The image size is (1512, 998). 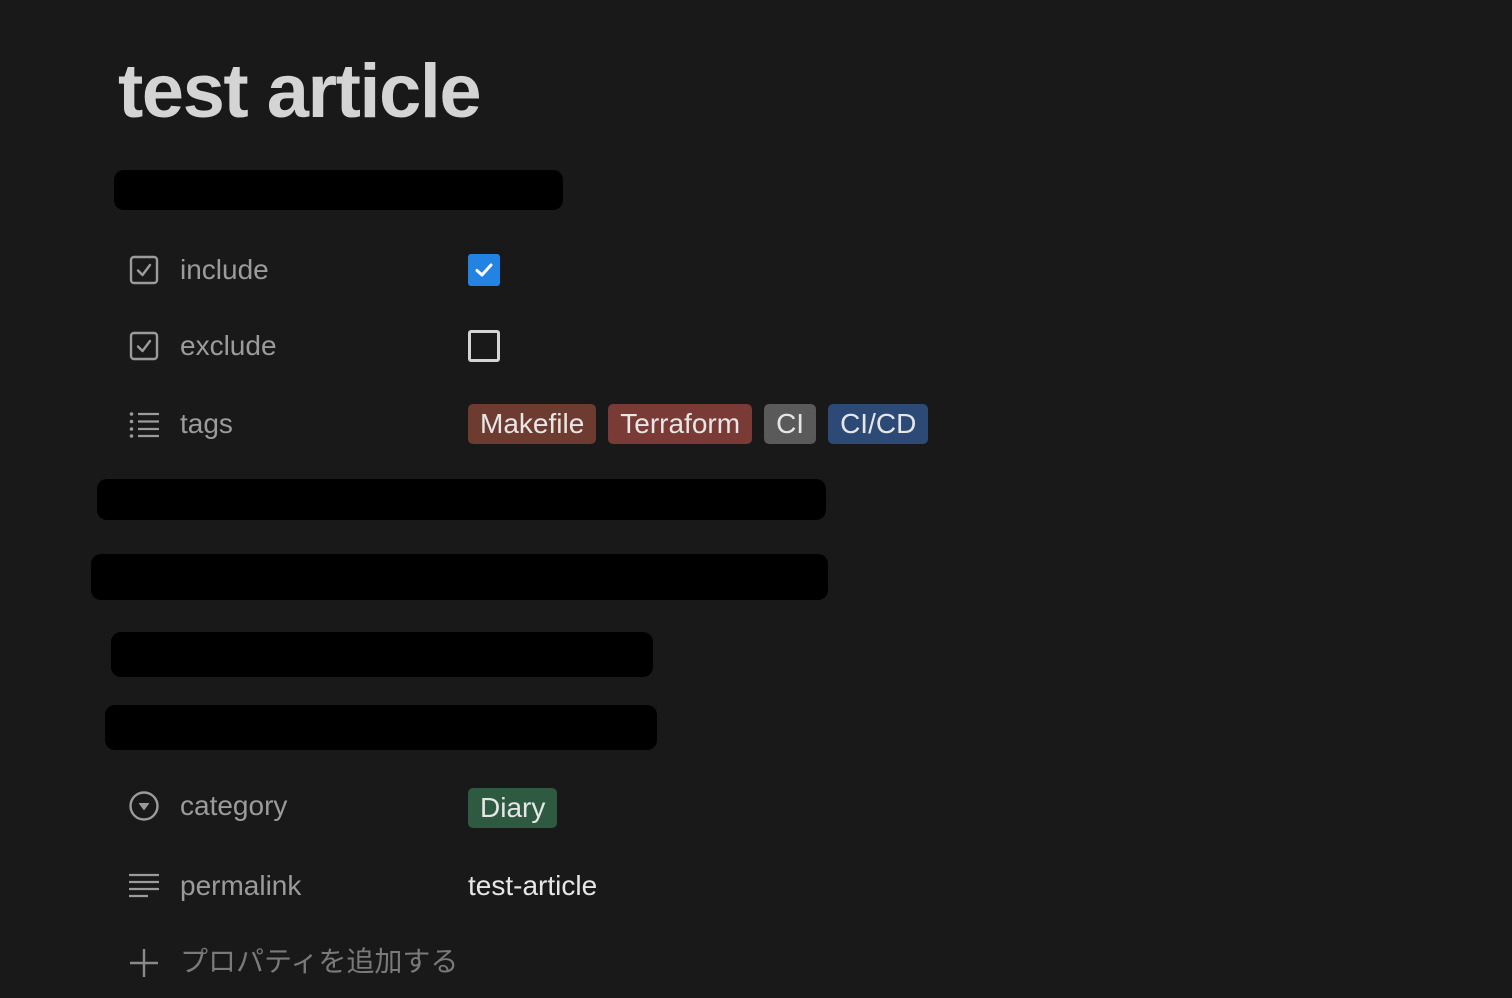 I want to click on property-row-include: include, so click(x=570, y=270).